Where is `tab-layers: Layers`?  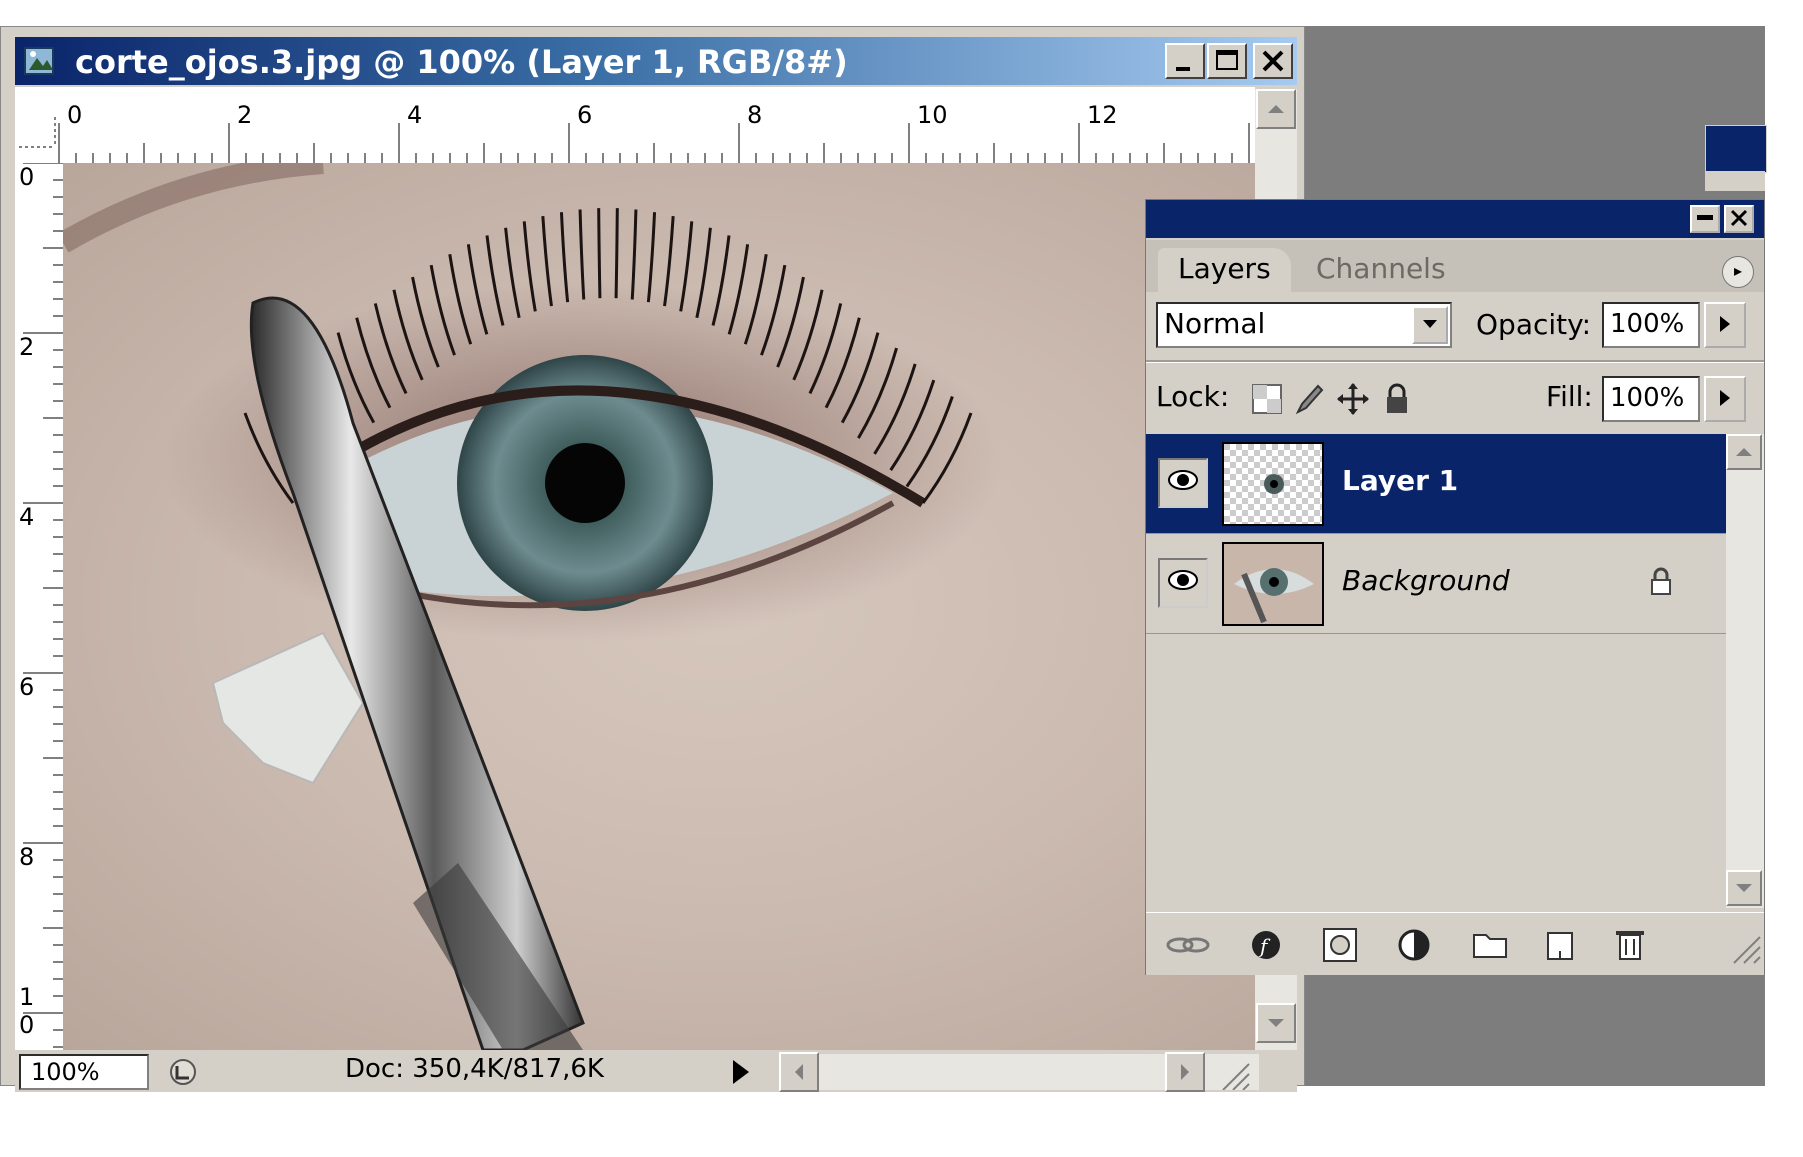
tab-layers: Layers is located at coordinates (1224, 270).